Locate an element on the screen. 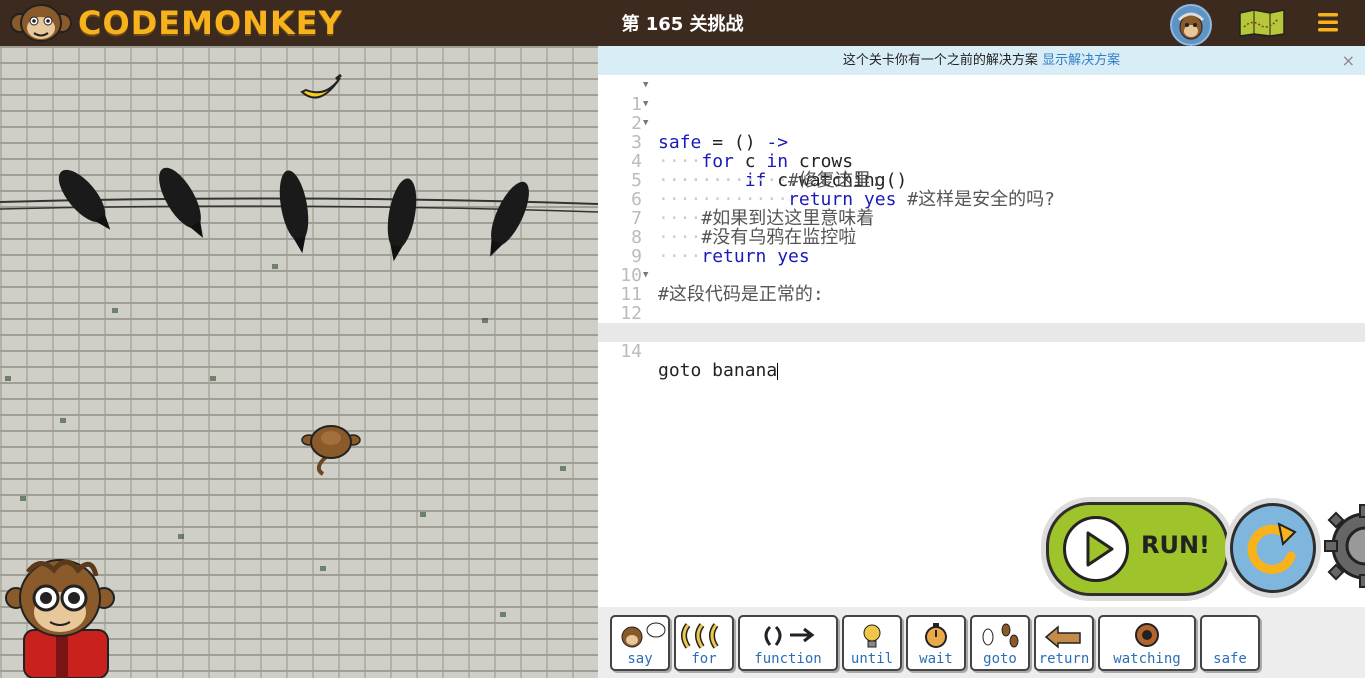 This screenshot has height=678, width=1365. tool-wait: wait is located at coordinates (936, 643).